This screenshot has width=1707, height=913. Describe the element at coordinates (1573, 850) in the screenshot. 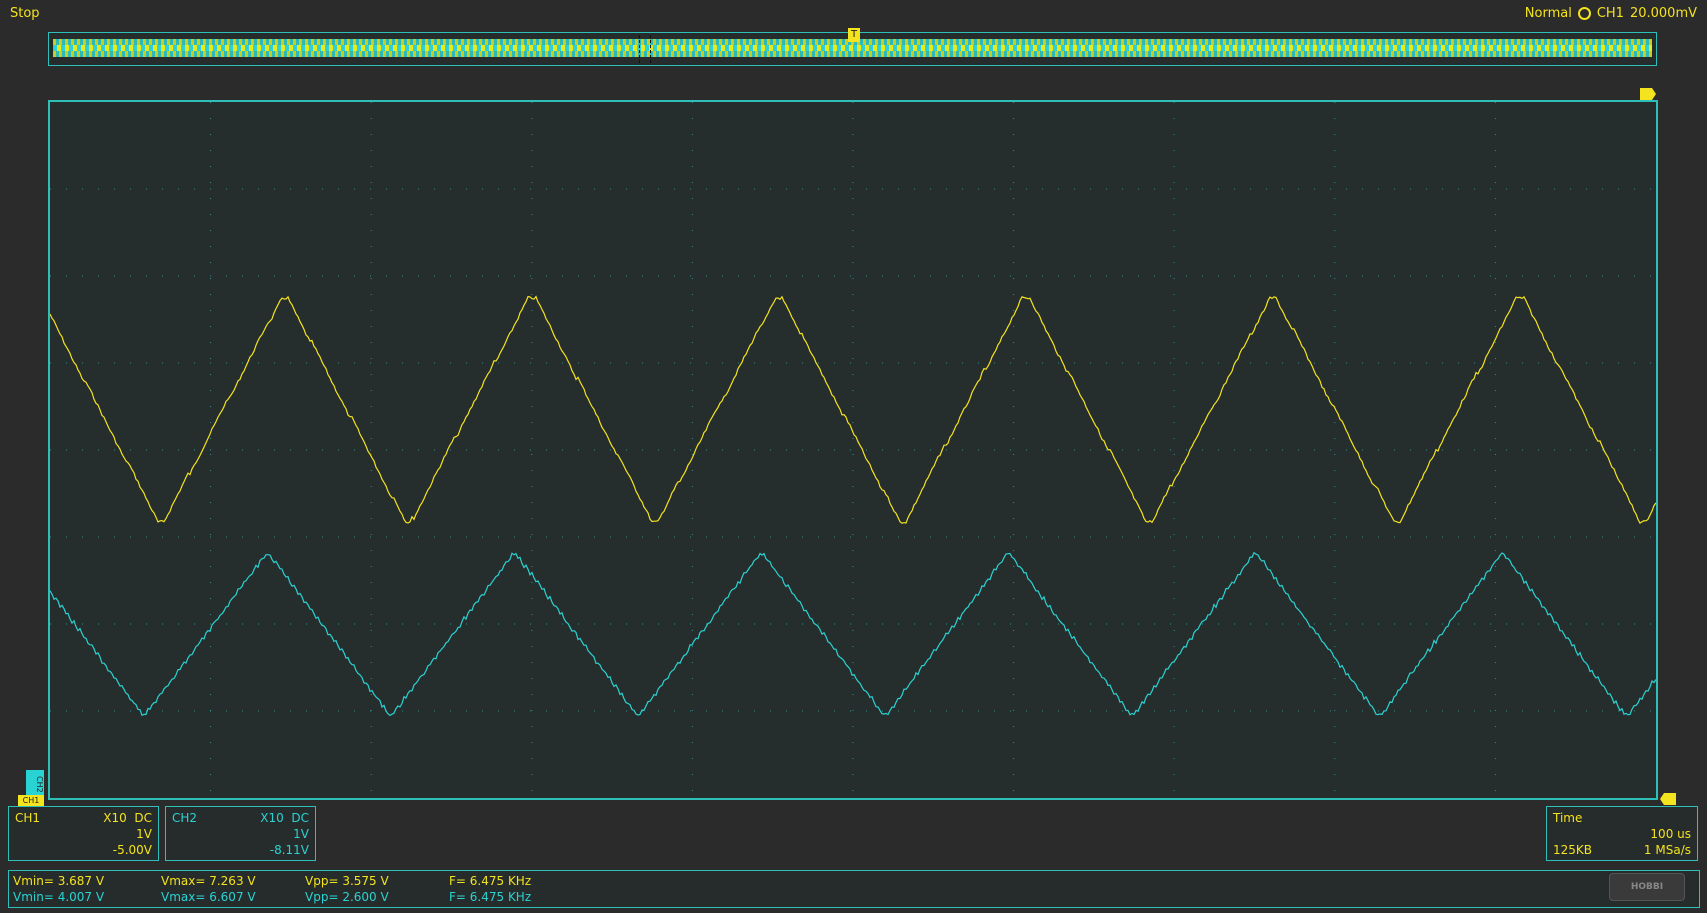

I see `memory-depth: 125KB` at that location.